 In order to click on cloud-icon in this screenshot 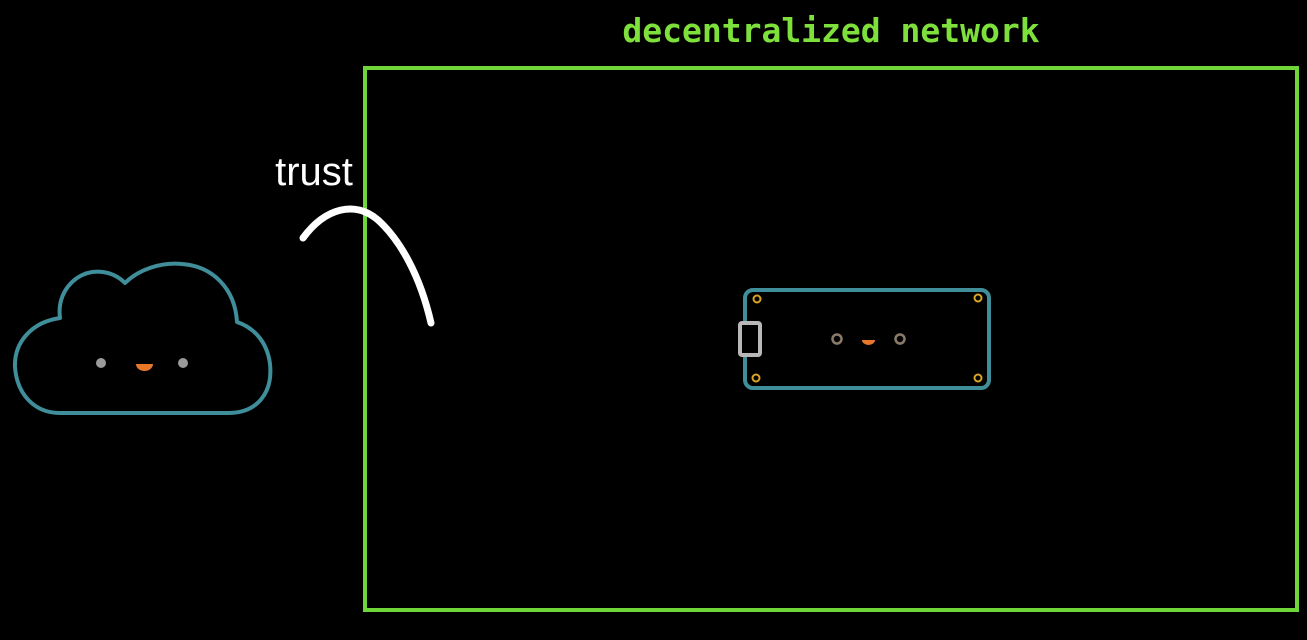, I will do `click(142, 338)`.